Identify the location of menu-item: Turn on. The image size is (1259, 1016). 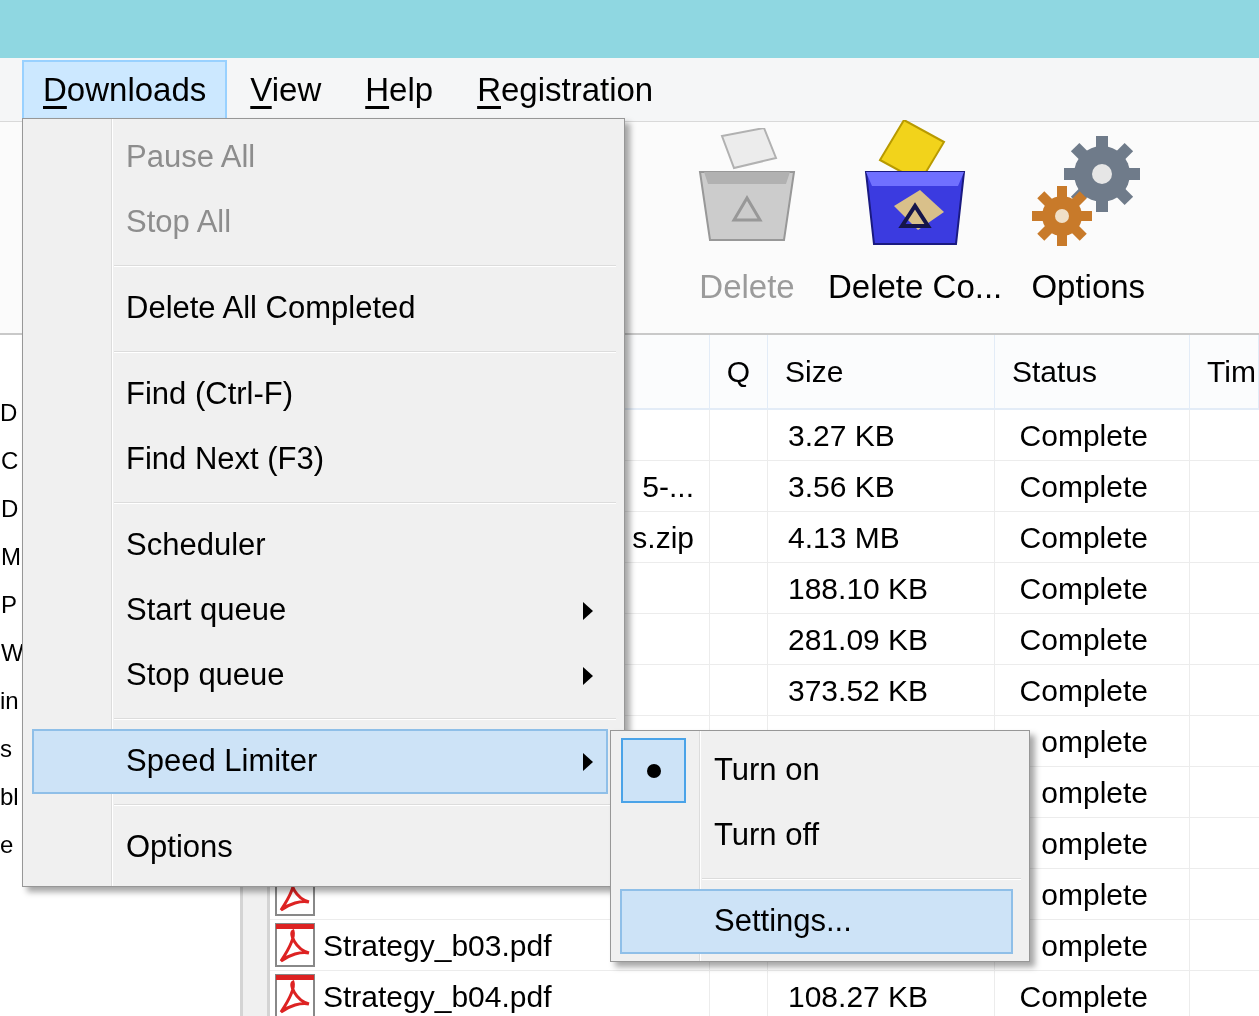
(816, 770).